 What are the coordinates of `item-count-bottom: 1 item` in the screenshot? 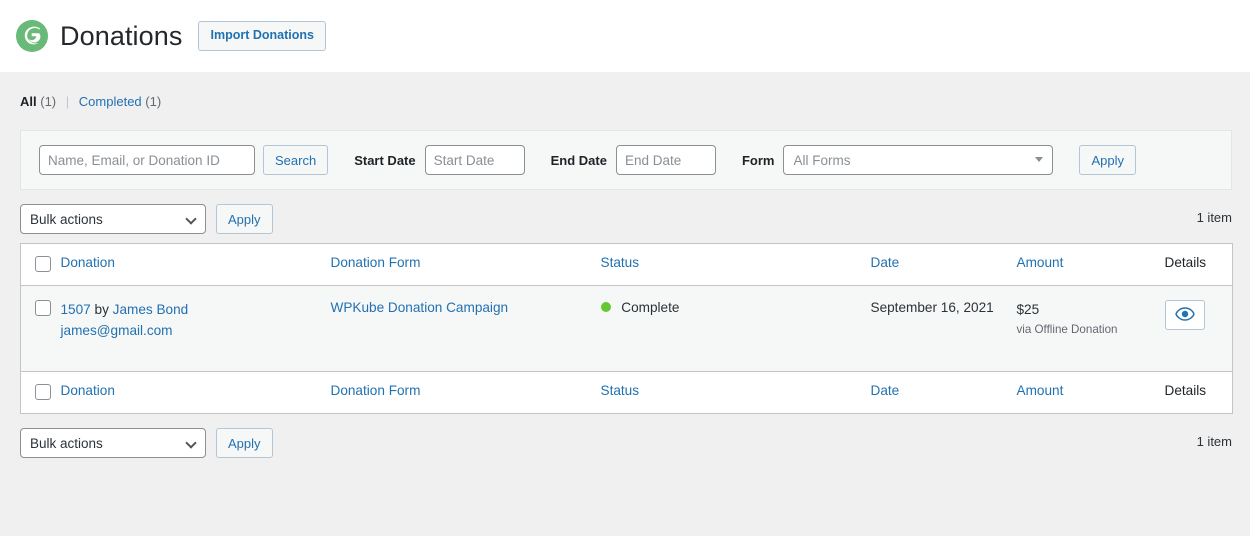 It's located at (1214, 441).